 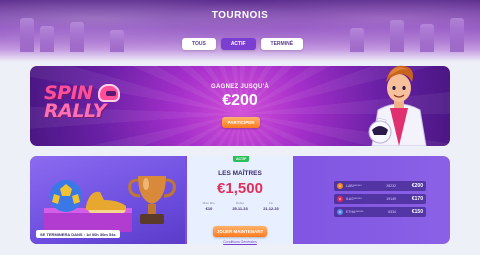 I want to click on player-name: ETHA******, so click(x=355, y=212).